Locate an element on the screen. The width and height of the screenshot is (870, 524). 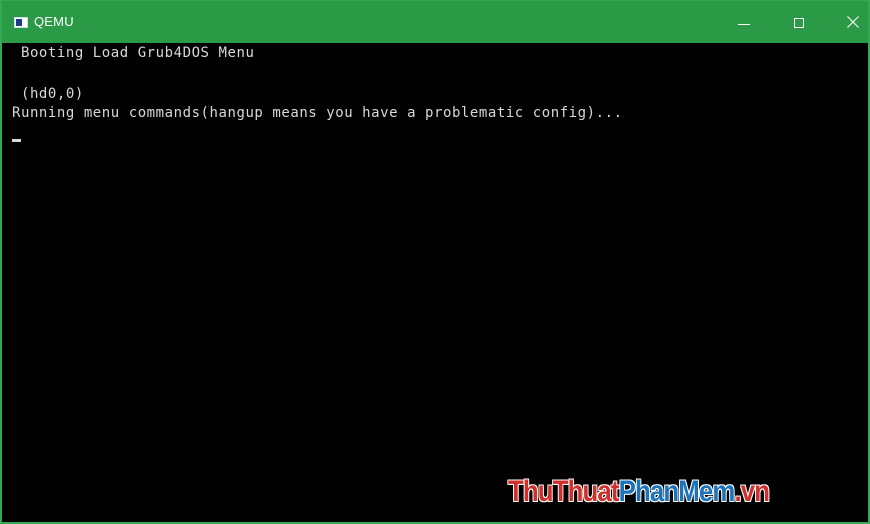
console-line-booting: Booting Load Grub4DOS Menu is located at coordinates (133, 53).